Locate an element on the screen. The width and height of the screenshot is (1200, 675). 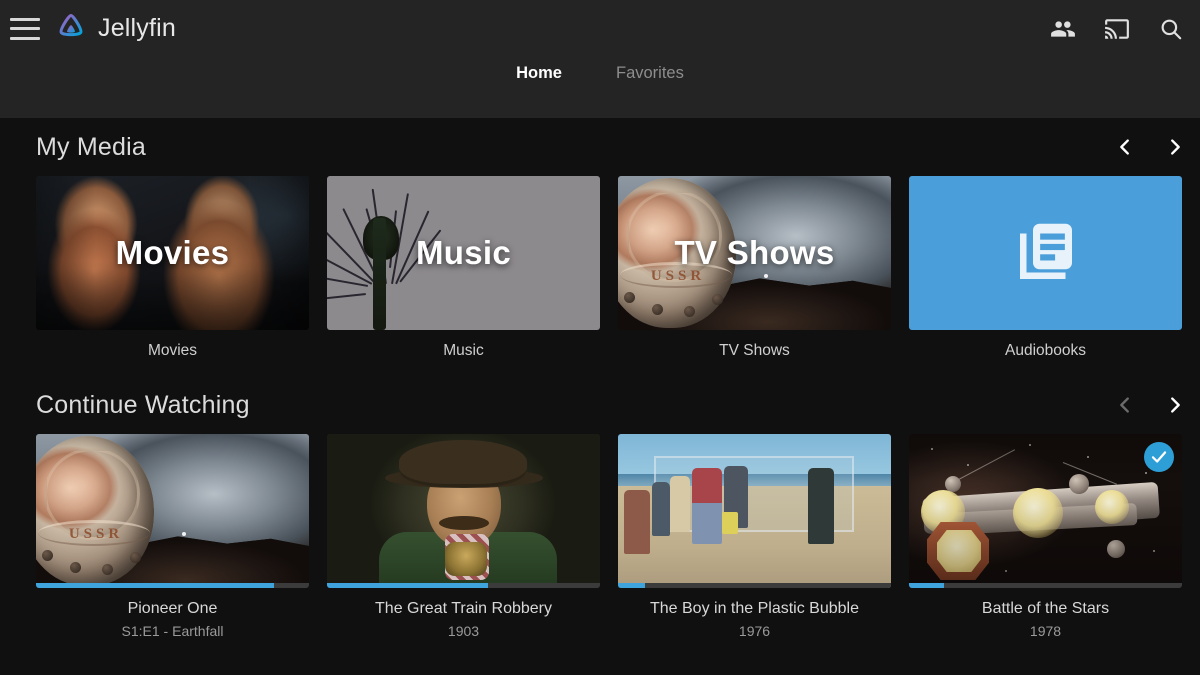
continue-watching-carousel-controls is located at coordinates (1150, 405).